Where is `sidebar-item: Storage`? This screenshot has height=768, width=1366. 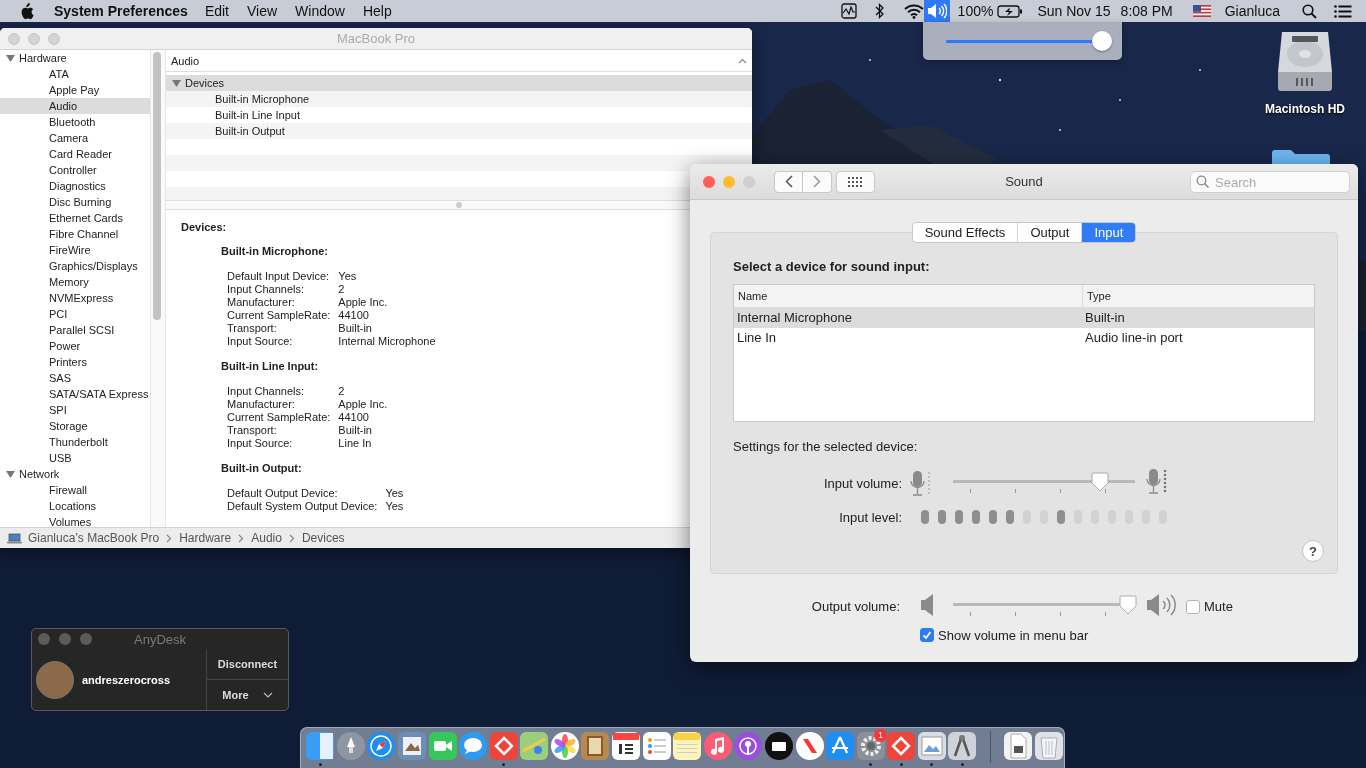 sidebar-item: Storage is located at coordinates (75, 426).